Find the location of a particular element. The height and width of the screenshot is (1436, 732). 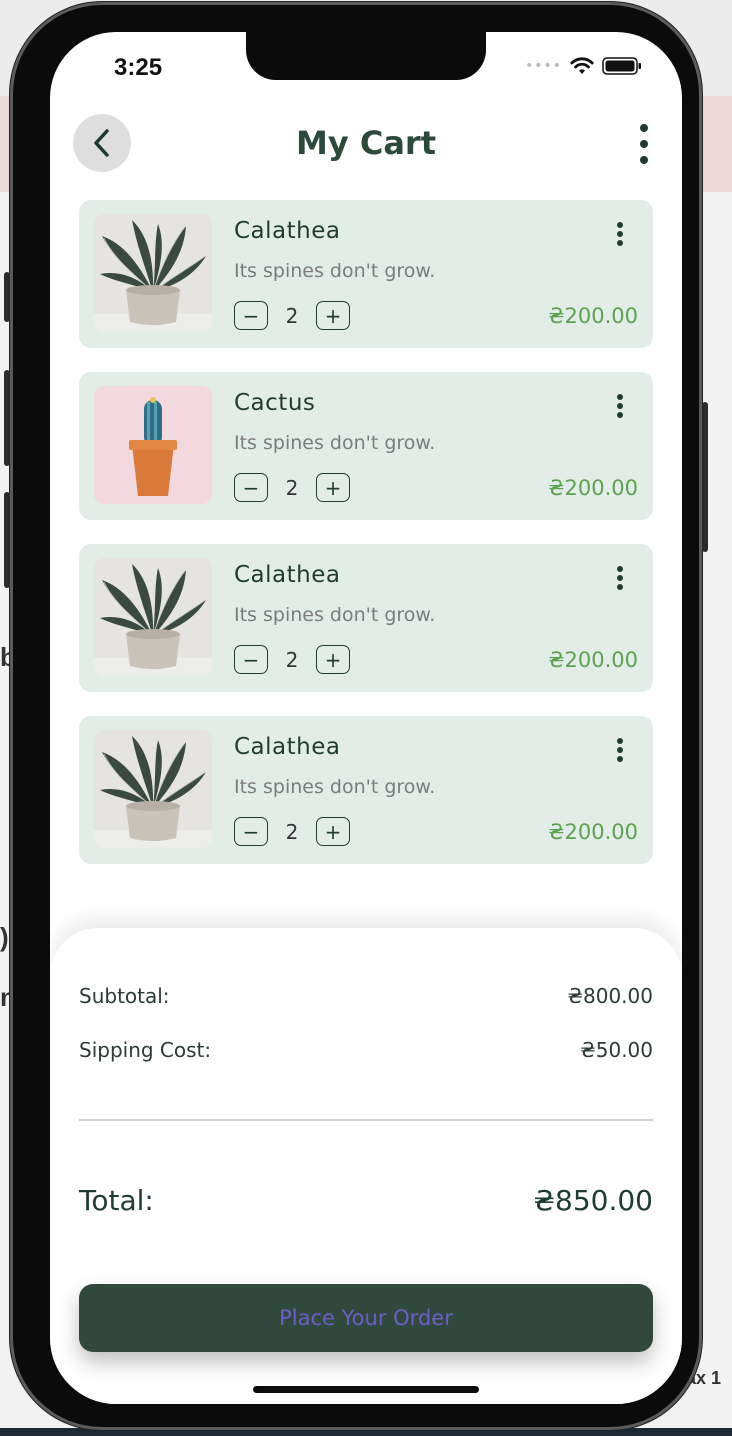

cactus-image is located at coordinates (153, 445).